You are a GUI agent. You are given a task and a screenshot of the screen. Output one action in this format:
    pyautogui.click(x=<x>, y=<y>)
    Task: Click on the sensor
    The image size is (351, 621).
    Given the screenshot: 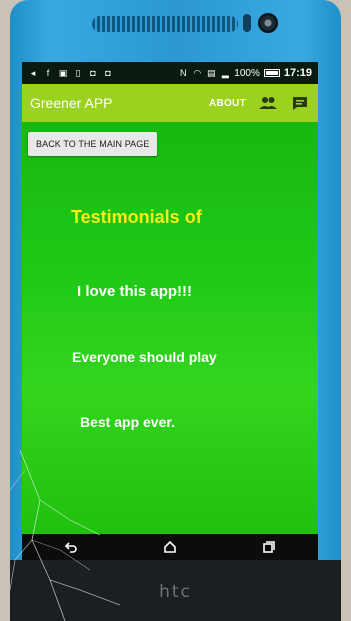 What is the action you would take?
    pyautogui.click(x=247, y=23)
    